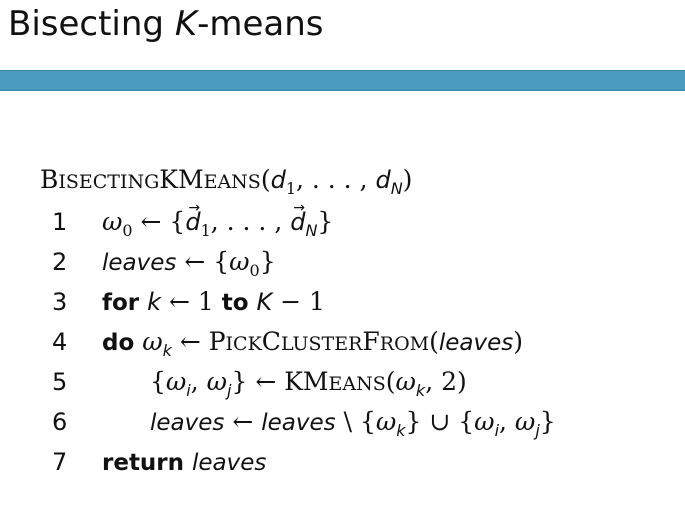 This screenshot has width=685, height=520. I want to click on algorithm-signature: BISECTINGKMEANS(d1, . . . , dN), so click(226, 181).